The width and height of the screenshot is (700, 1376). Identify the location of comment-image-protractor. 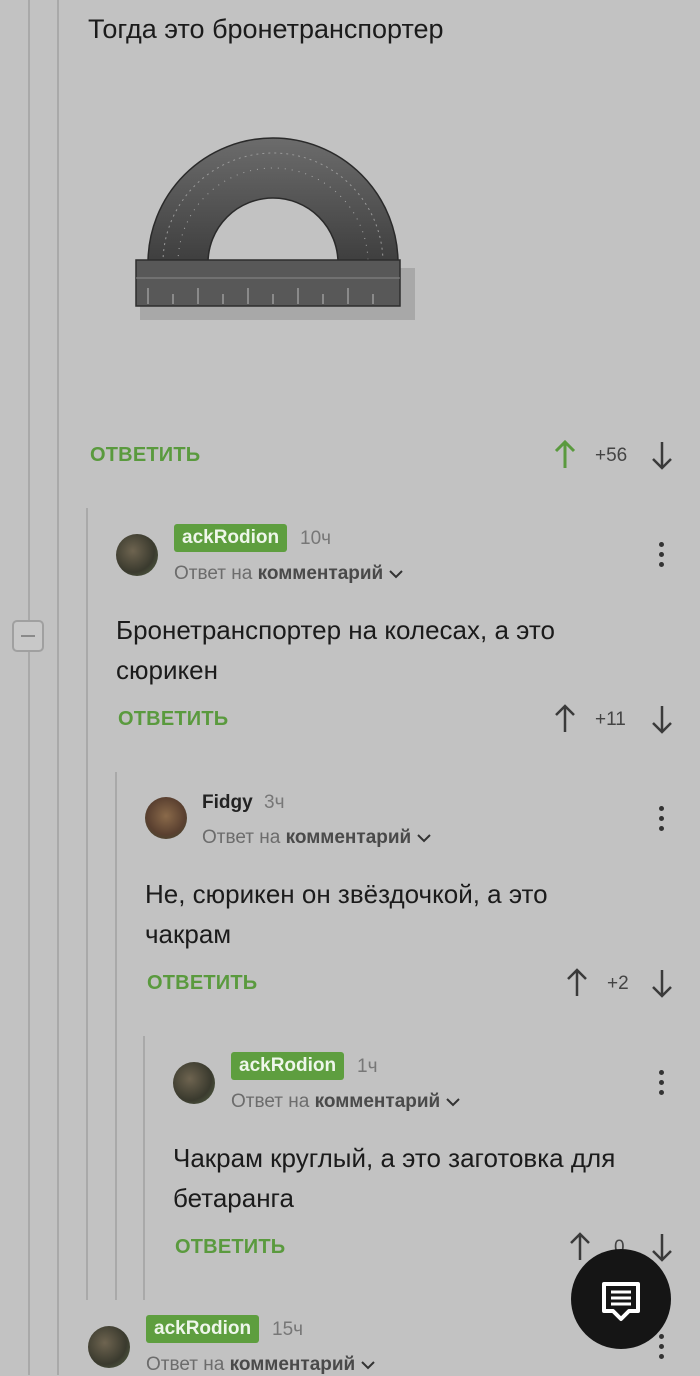
(273, 228).